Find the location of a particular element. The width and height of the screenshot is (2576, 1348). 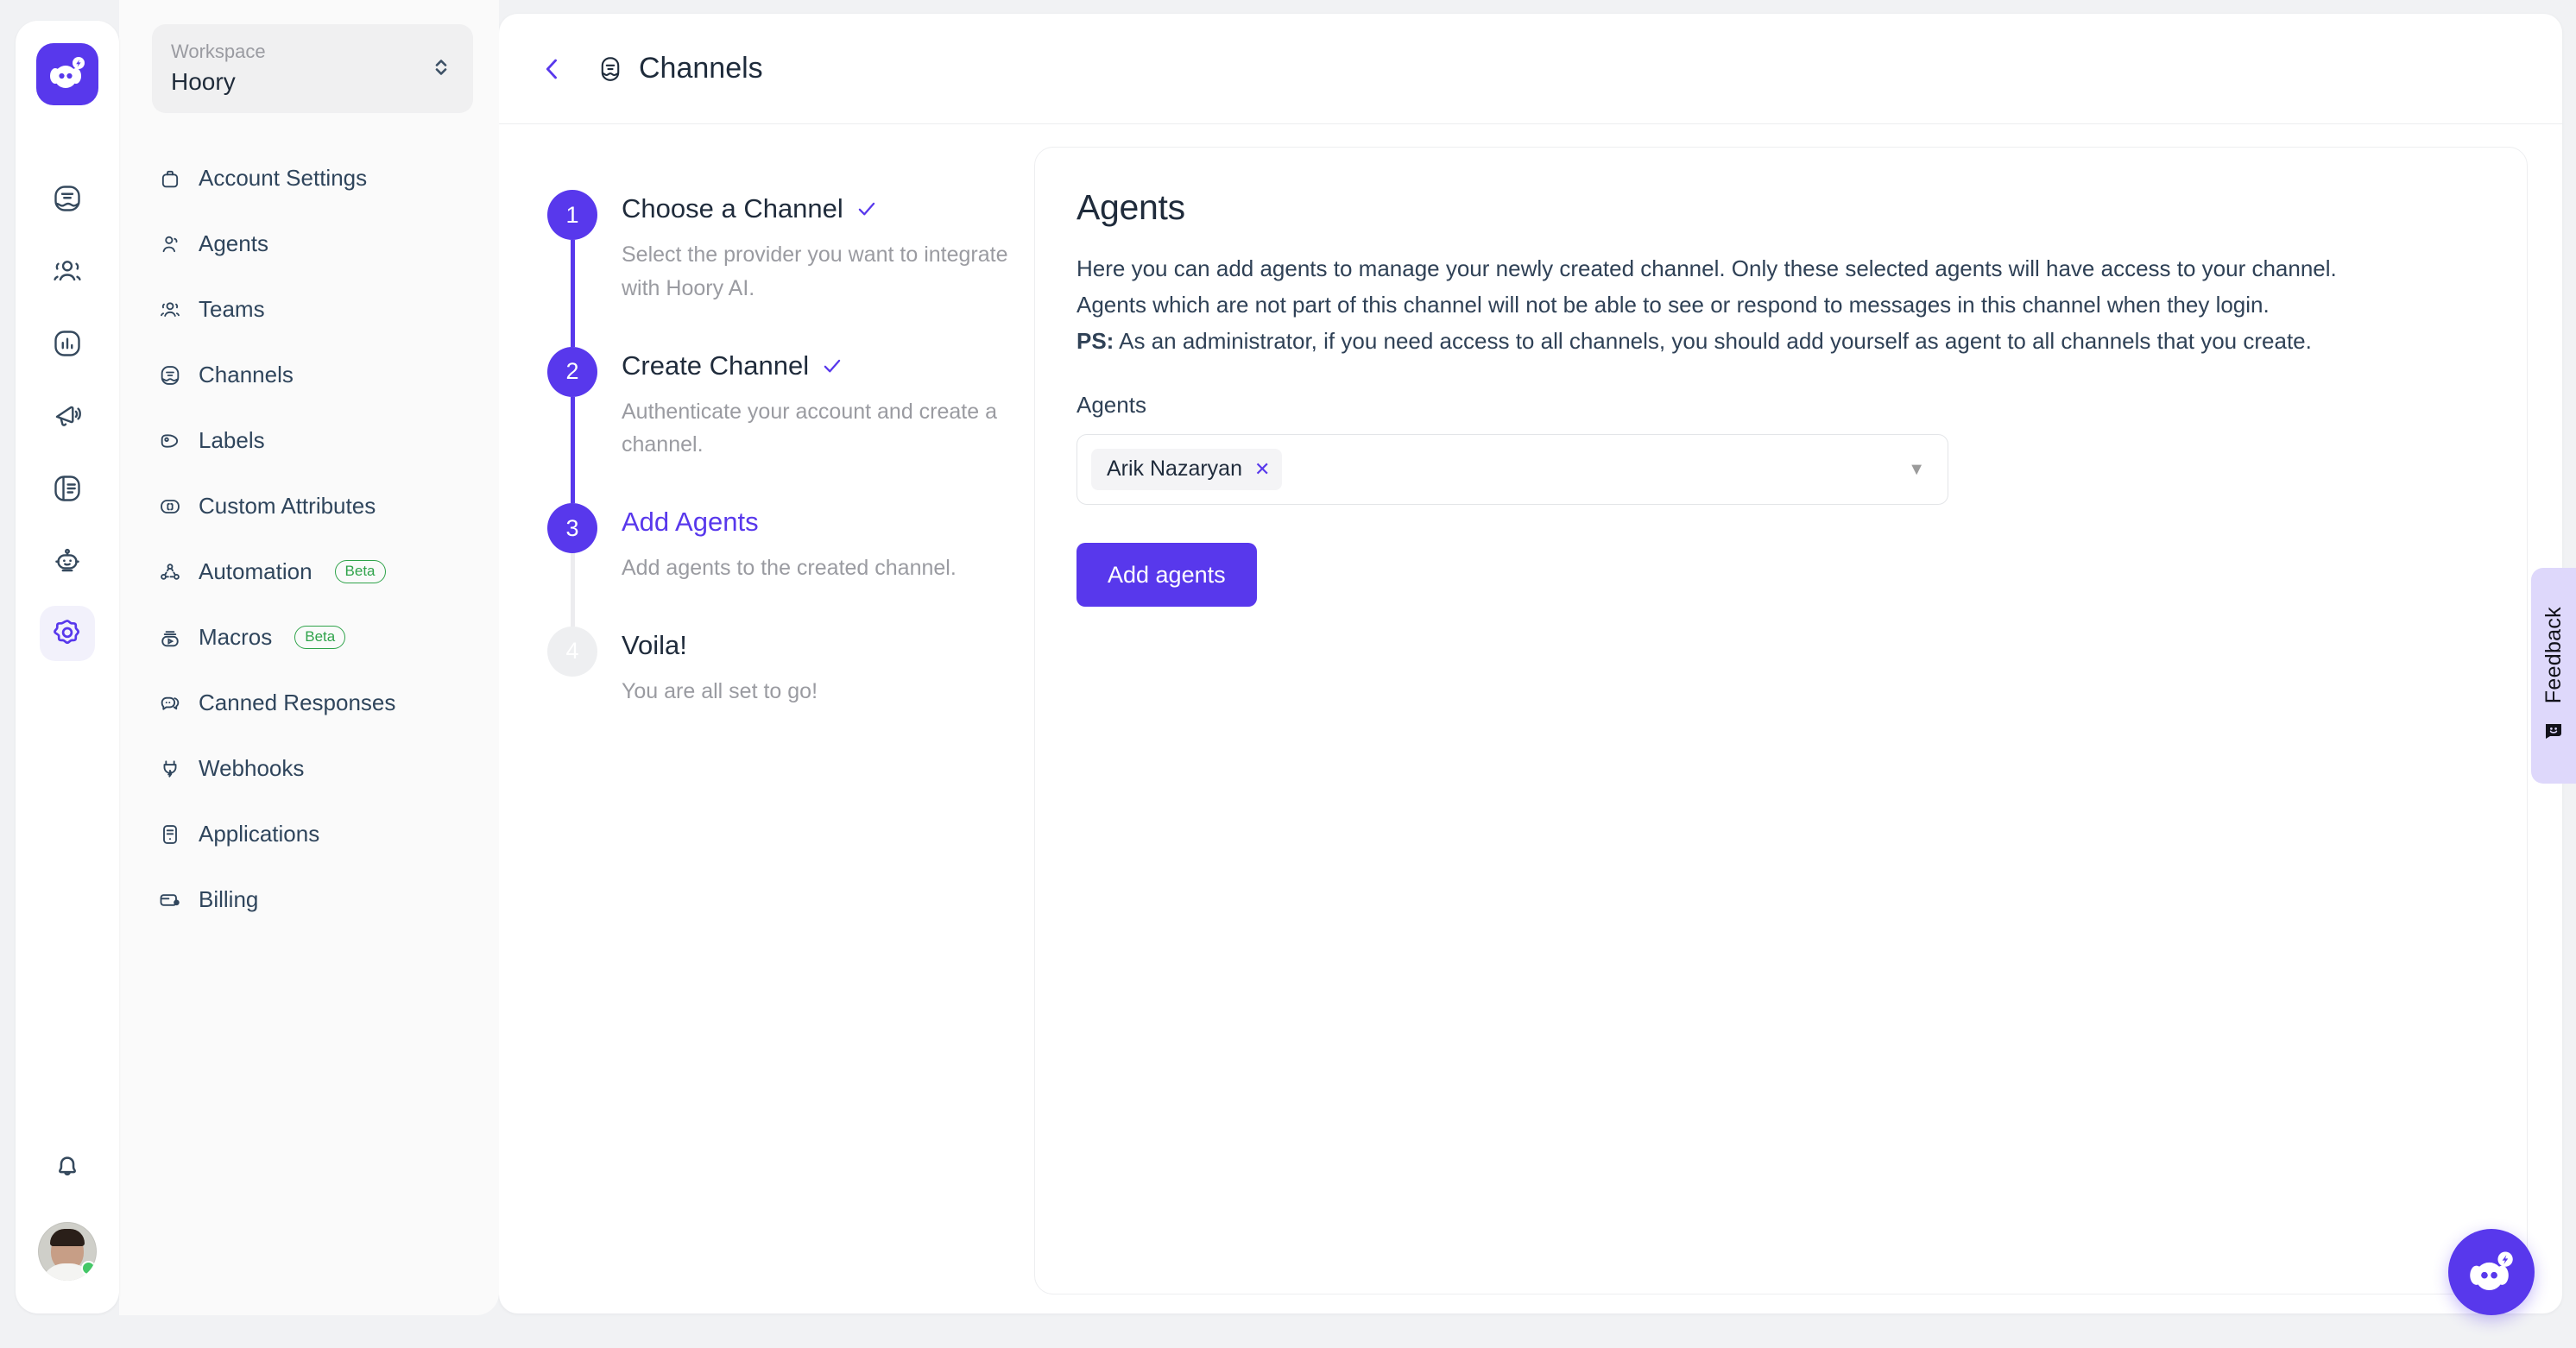

rail-item-contacts is located at coordinates (67, 271).